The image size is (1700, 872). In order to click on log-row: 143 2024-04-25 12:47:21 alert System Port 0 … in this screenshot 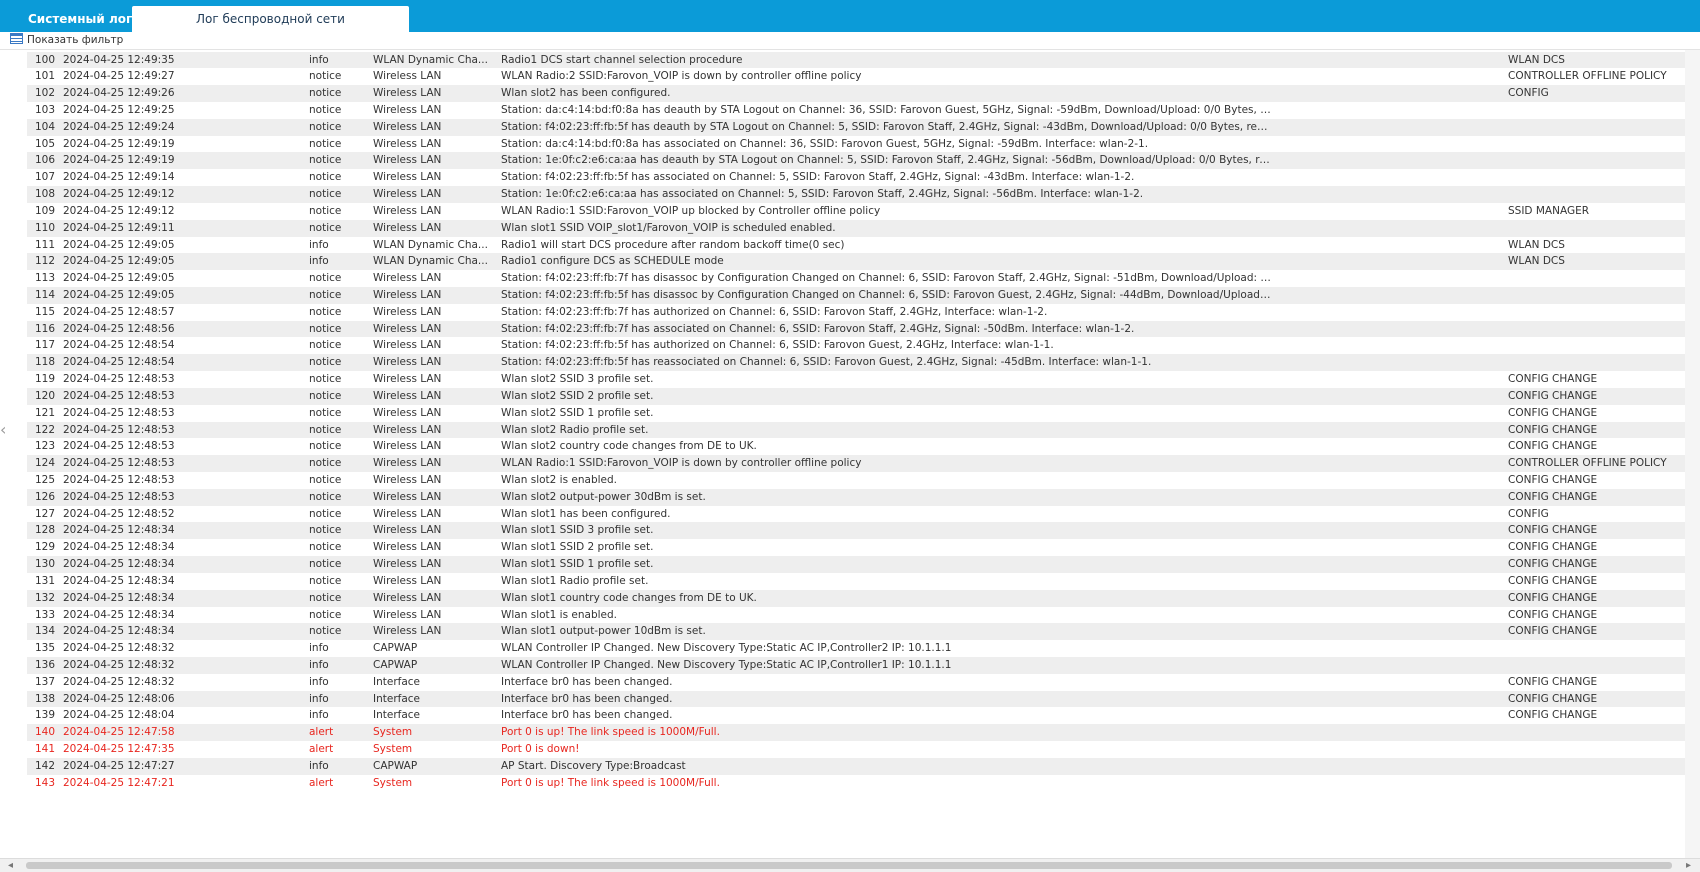, I will do `click(856, 783)`.